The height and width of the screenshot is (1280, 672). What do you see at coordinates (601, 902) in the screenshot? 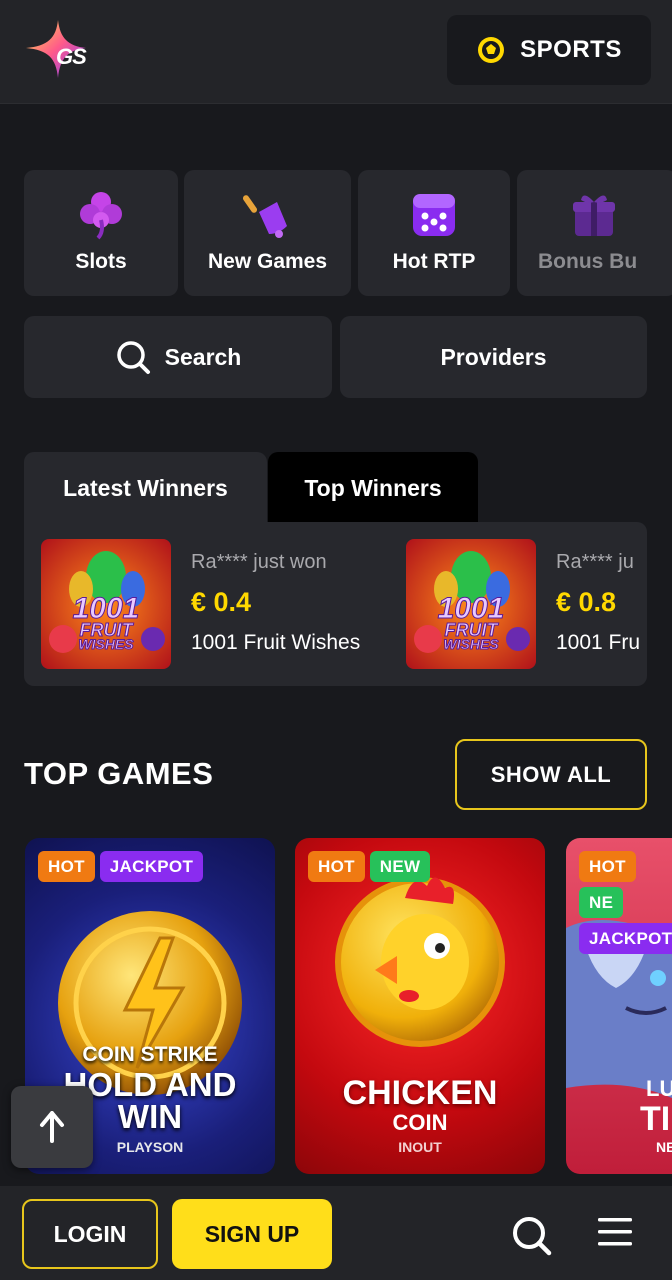
I see `new-badge: NE` at bounding box center [601, 902].